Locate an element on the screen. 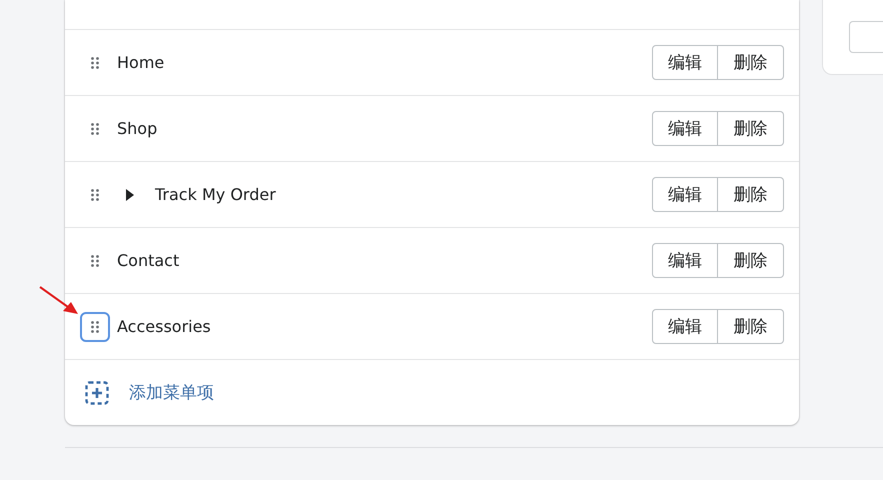 This screenshot has width=883, height=480. drag-handle is located at coordinates (95, 327).